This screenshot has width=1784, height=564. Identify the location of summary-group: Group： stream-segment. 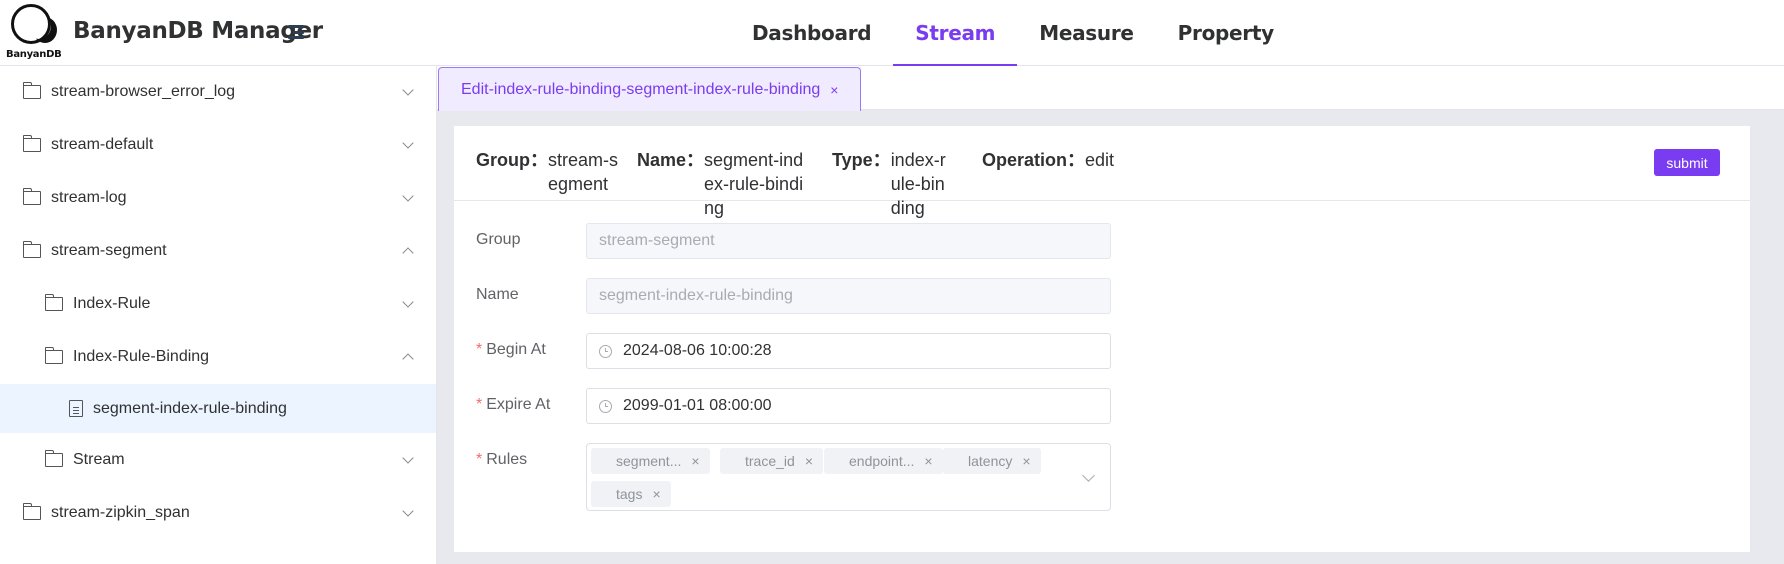
(549, 172).